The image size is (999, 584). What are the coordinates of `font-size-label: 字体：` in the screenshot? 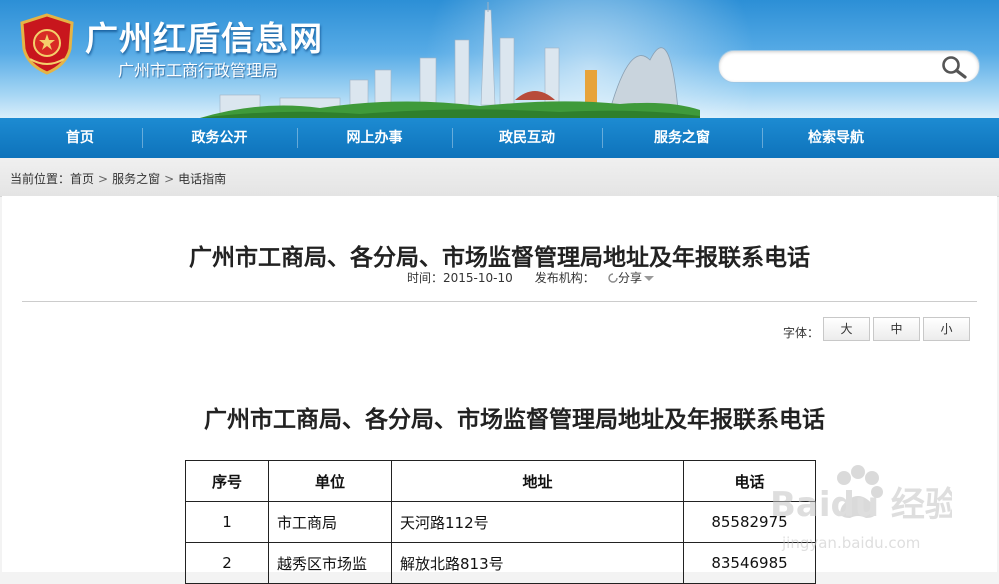 It's located at (801, 333).